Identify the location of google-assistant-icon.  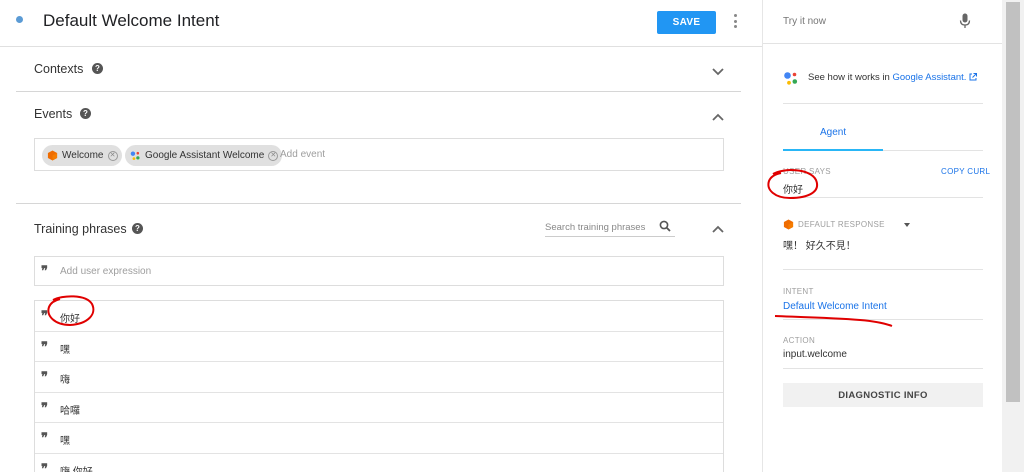
(135, 155).